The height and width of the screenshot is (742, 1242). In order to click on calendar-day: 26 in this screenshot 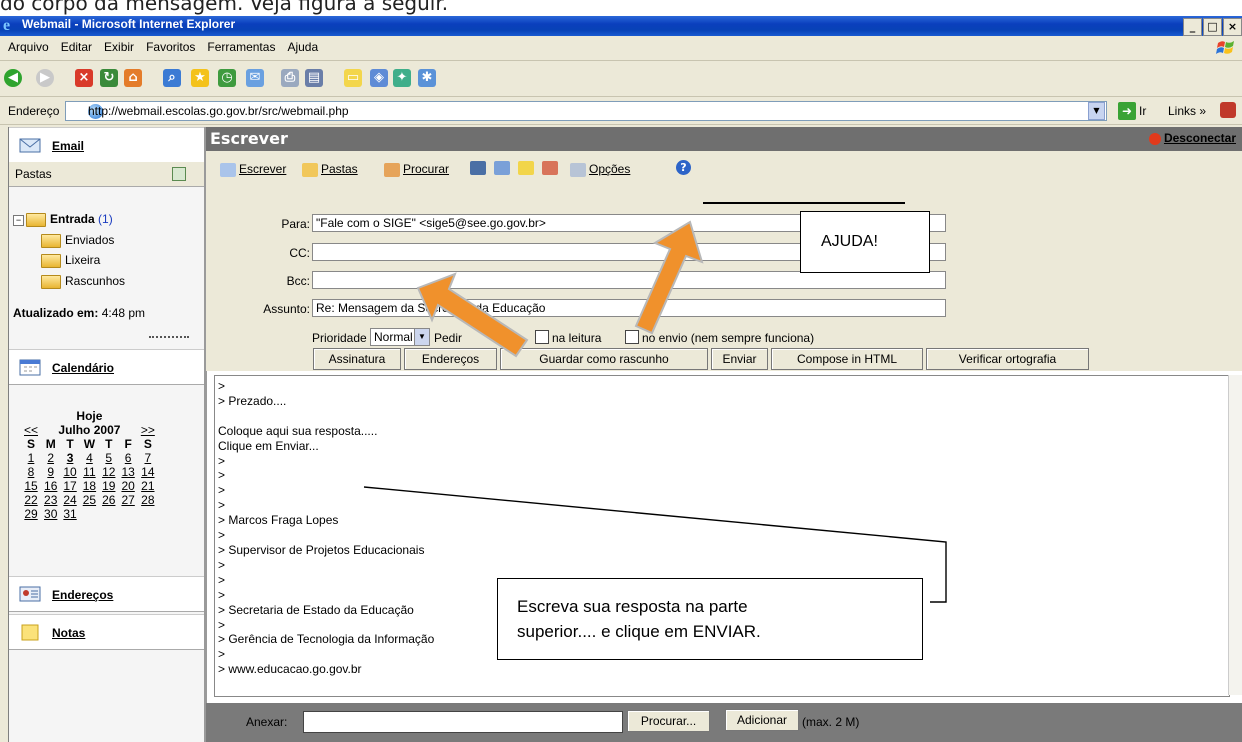, I will do `click(108, 500)`.